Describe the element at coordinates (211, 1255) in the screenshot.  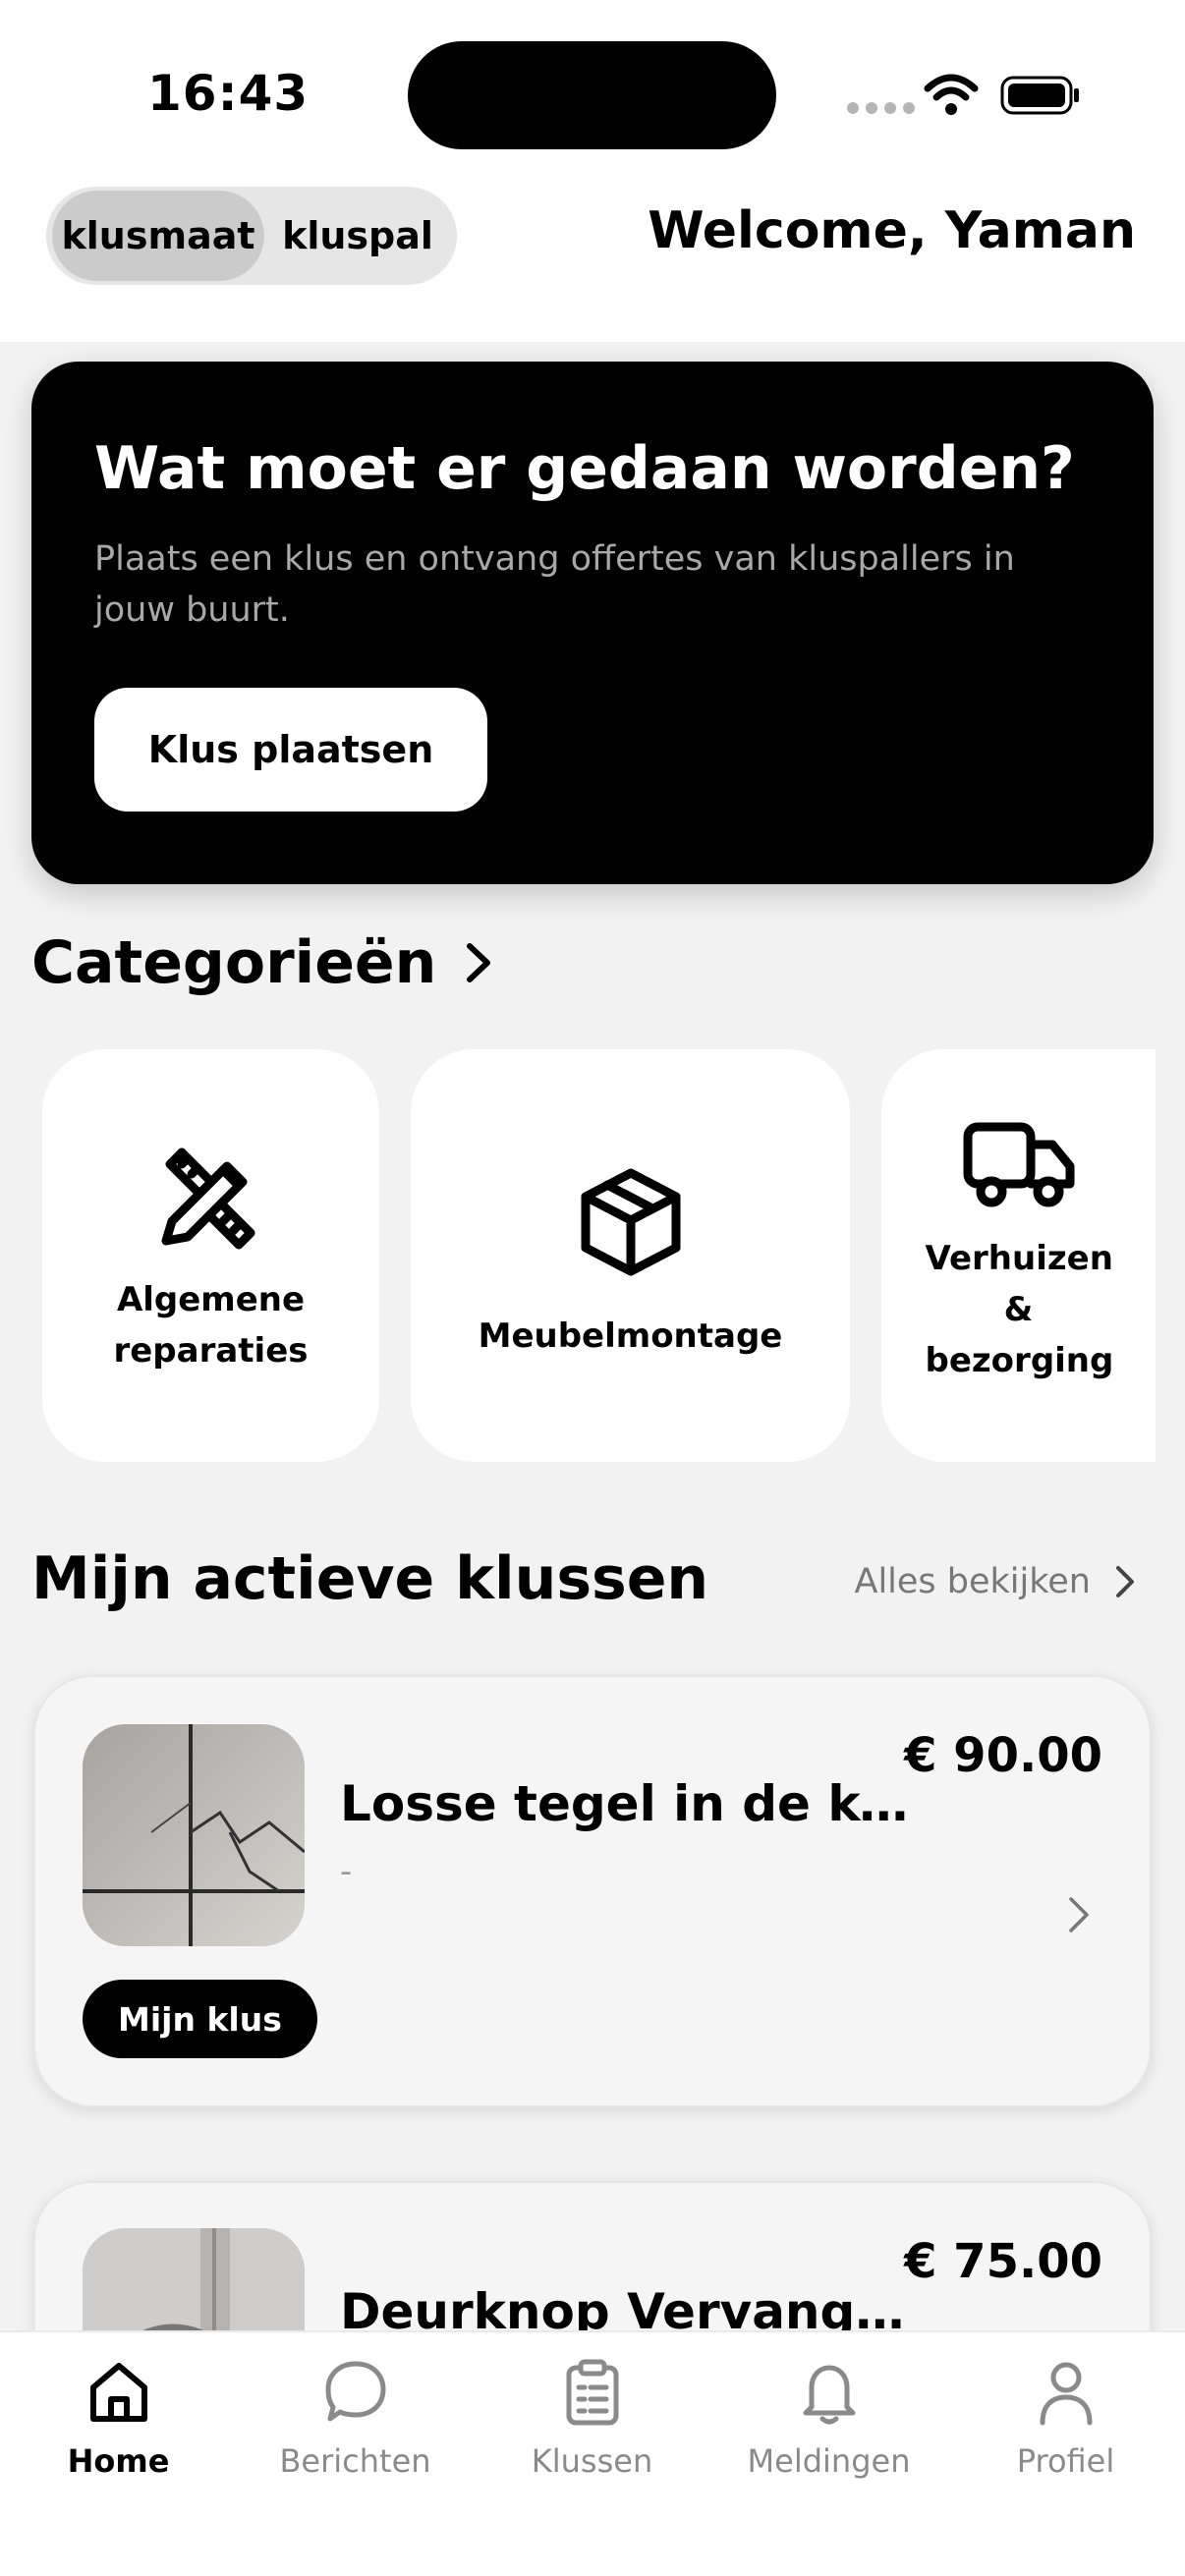
I see `category-card-repairs: Algemene reparaties` at that location.